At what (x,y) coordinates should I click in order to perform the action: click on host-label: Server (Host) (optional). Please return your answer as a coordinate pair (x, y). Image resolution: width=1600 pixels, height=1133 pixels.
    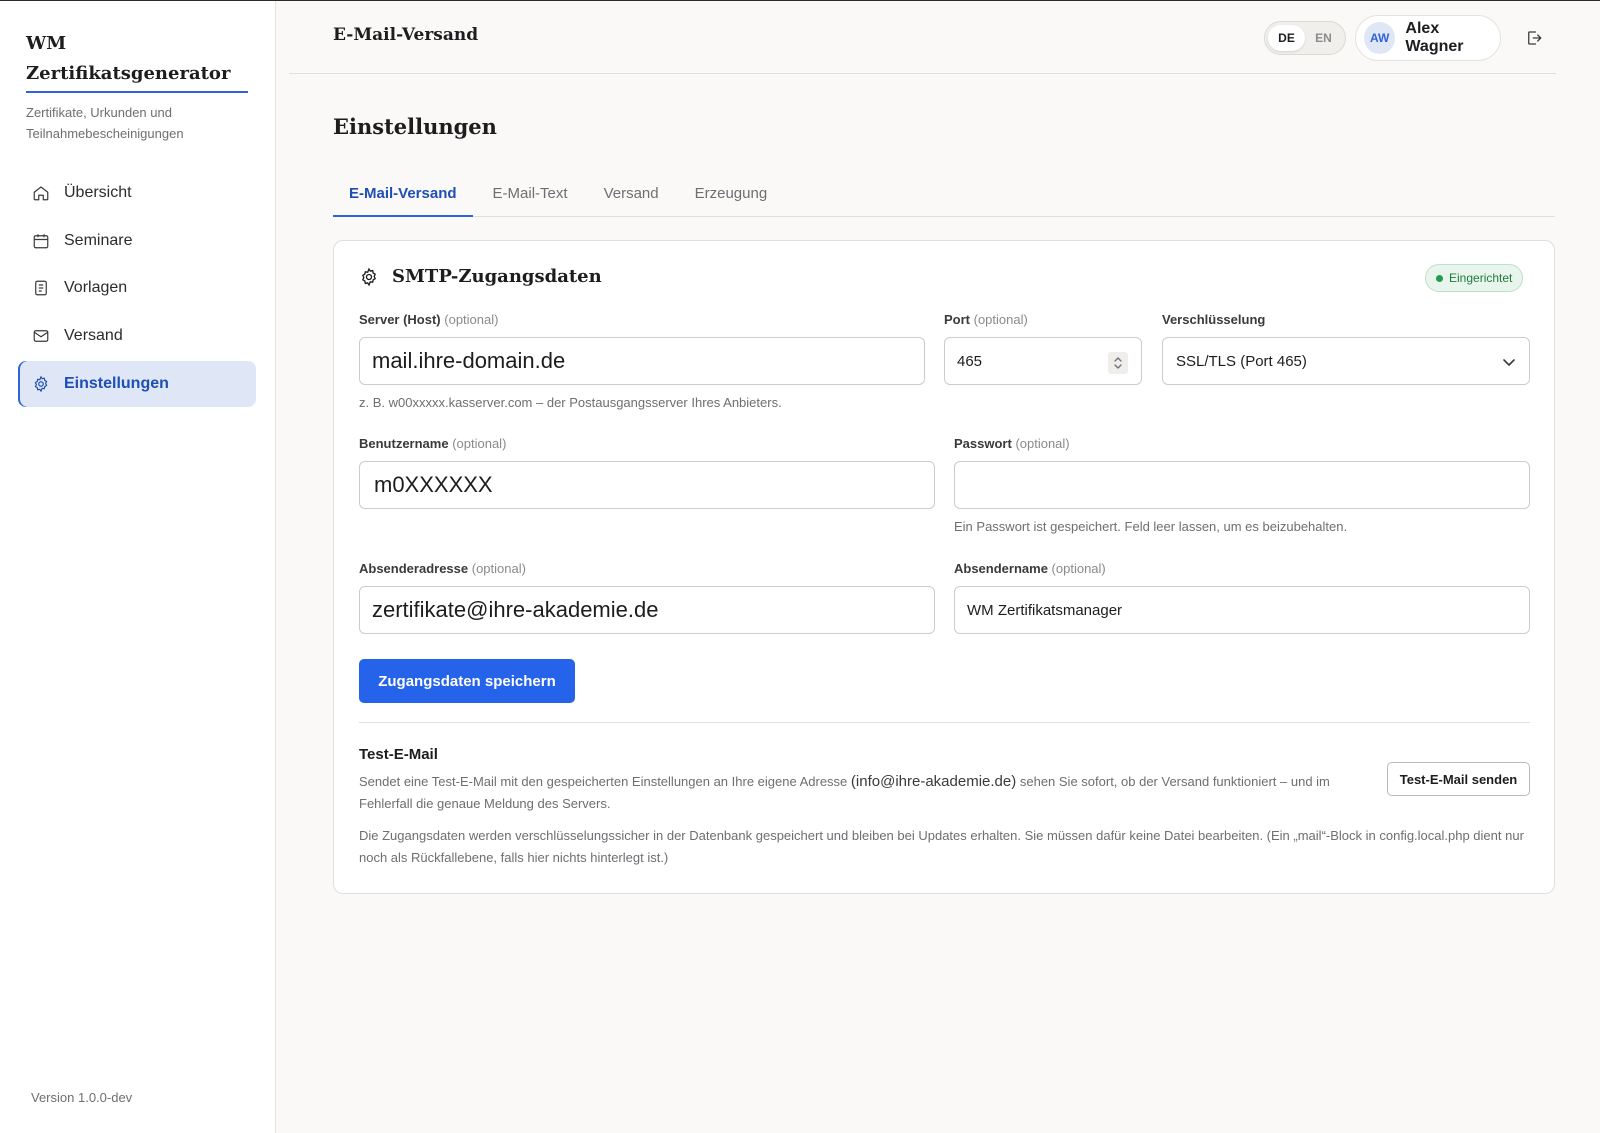
    Looking at the image, I should click on (428, 319).